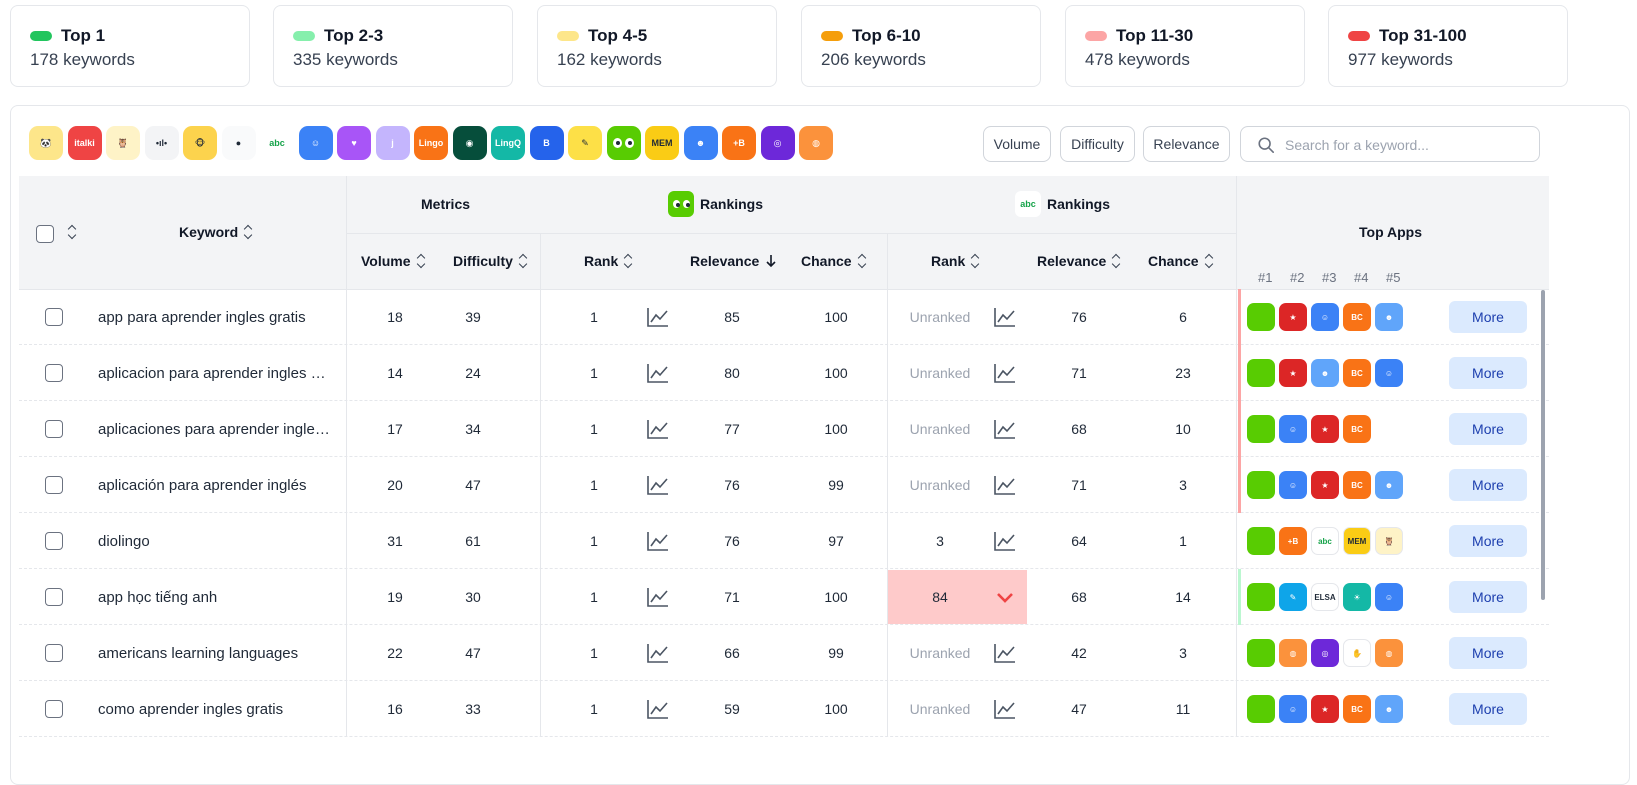 The image size is (1637, 785). What do you see at coordinates (1017, 144) in the screenshot?
I see `volume-filter-button: Volume` at bounding box center [1017, 144].